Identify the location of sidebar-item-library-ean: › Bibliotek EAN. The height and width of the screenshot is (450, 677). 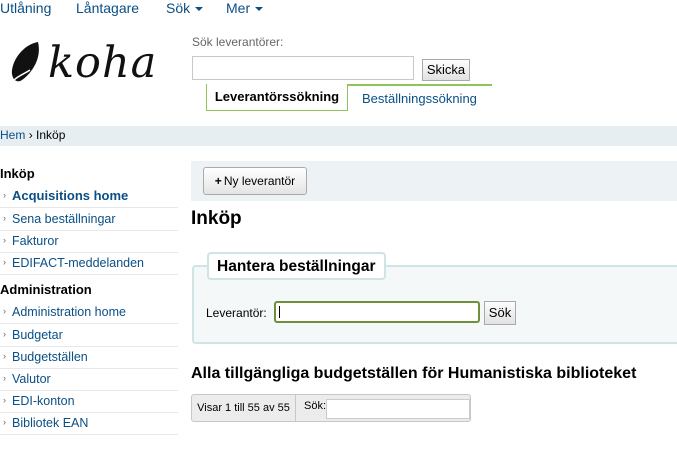
(89, 424).